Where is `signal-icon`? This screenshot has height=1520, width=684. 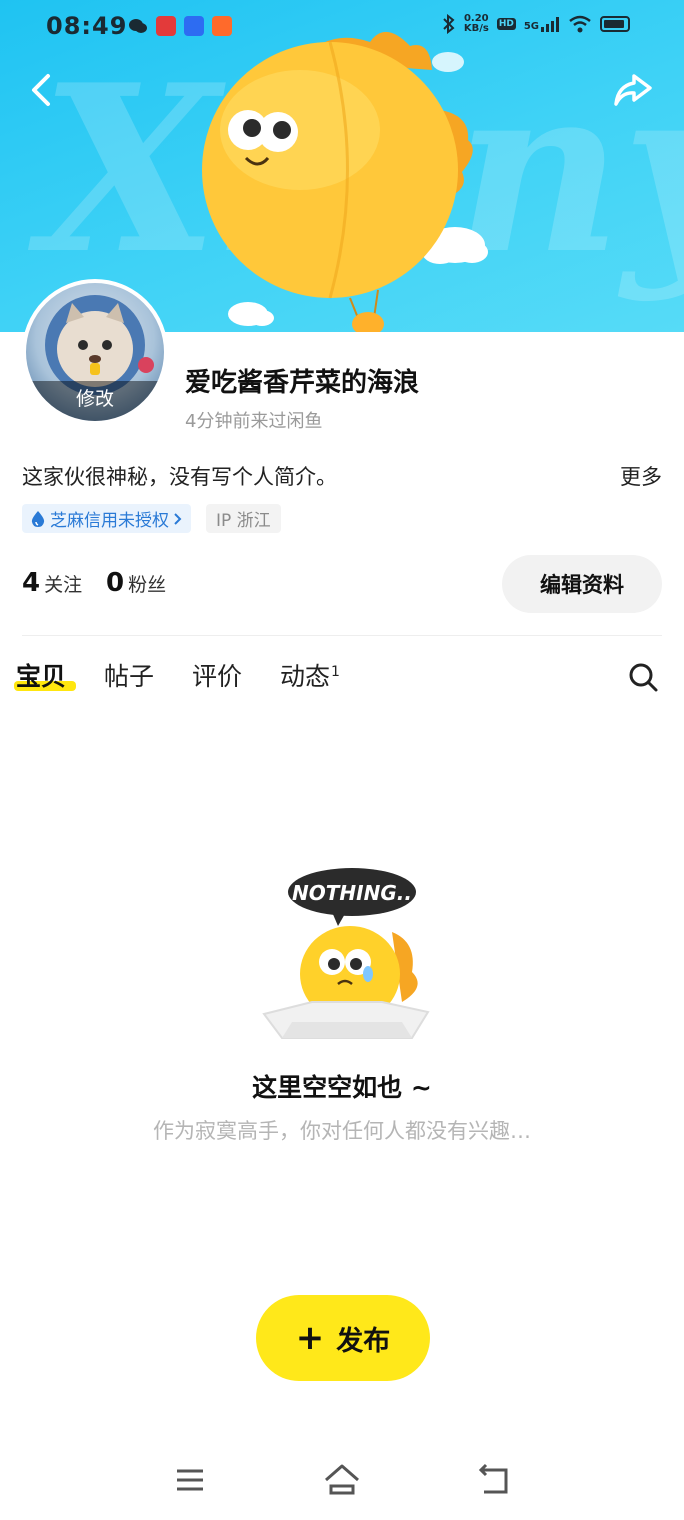
signal-icon is located at coordinates (550, 24).